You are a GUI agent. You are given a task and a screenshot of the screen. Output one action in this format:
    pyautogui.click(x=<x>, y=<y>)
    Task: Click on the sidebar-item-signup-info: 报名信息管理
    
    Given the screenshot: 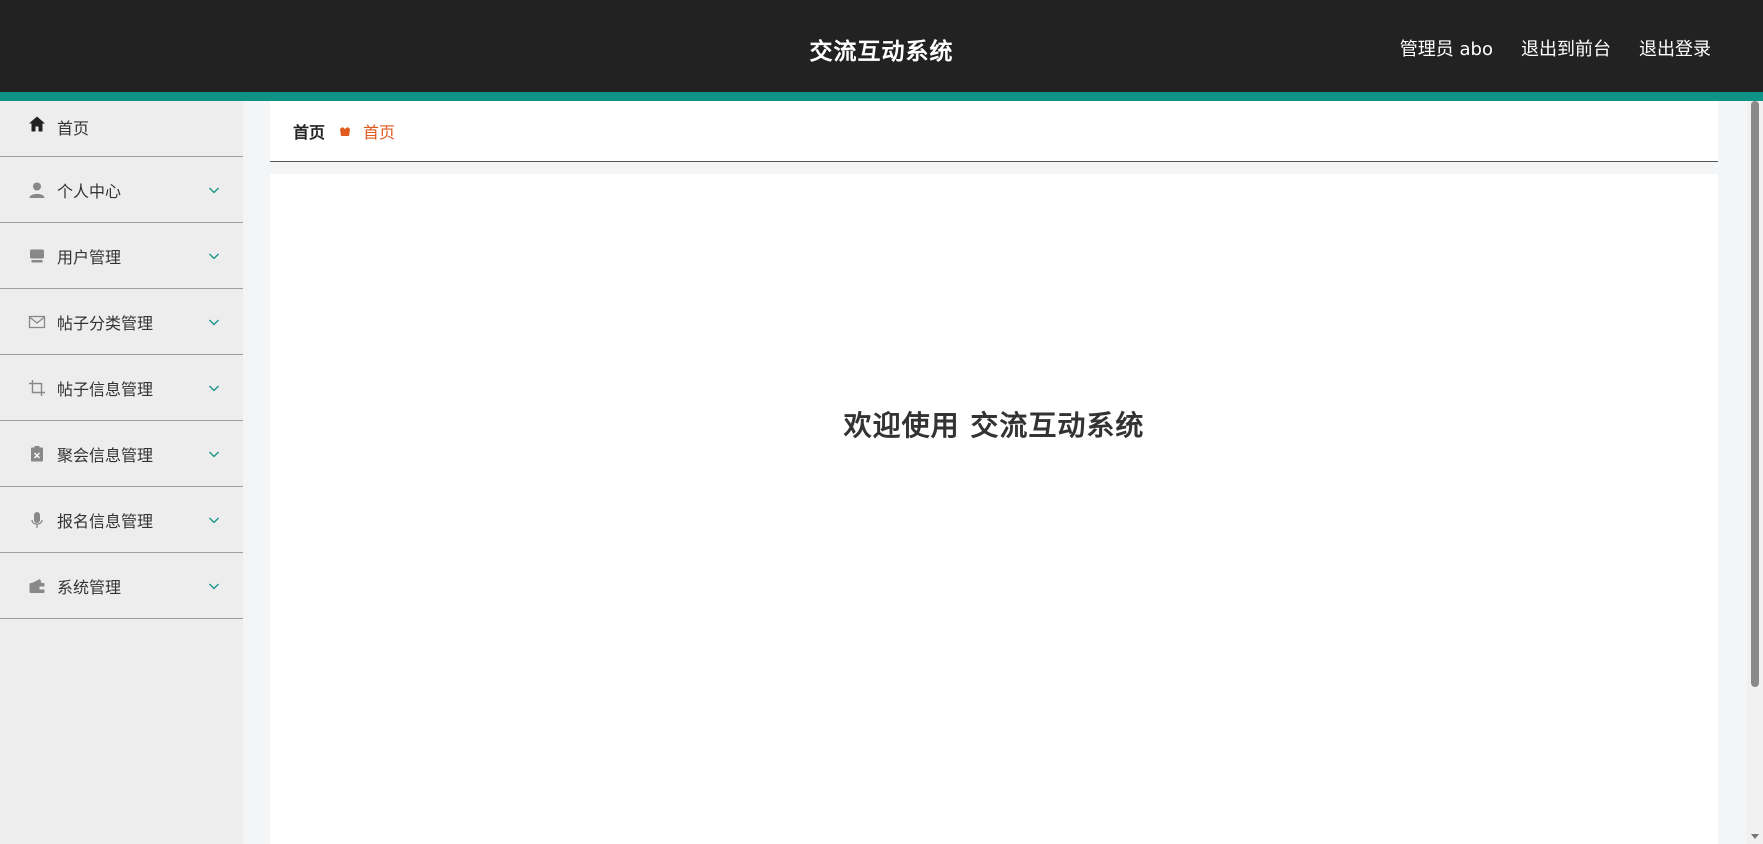 What is the action you would take?
    pyautogui.click(x=121, y=520)
    